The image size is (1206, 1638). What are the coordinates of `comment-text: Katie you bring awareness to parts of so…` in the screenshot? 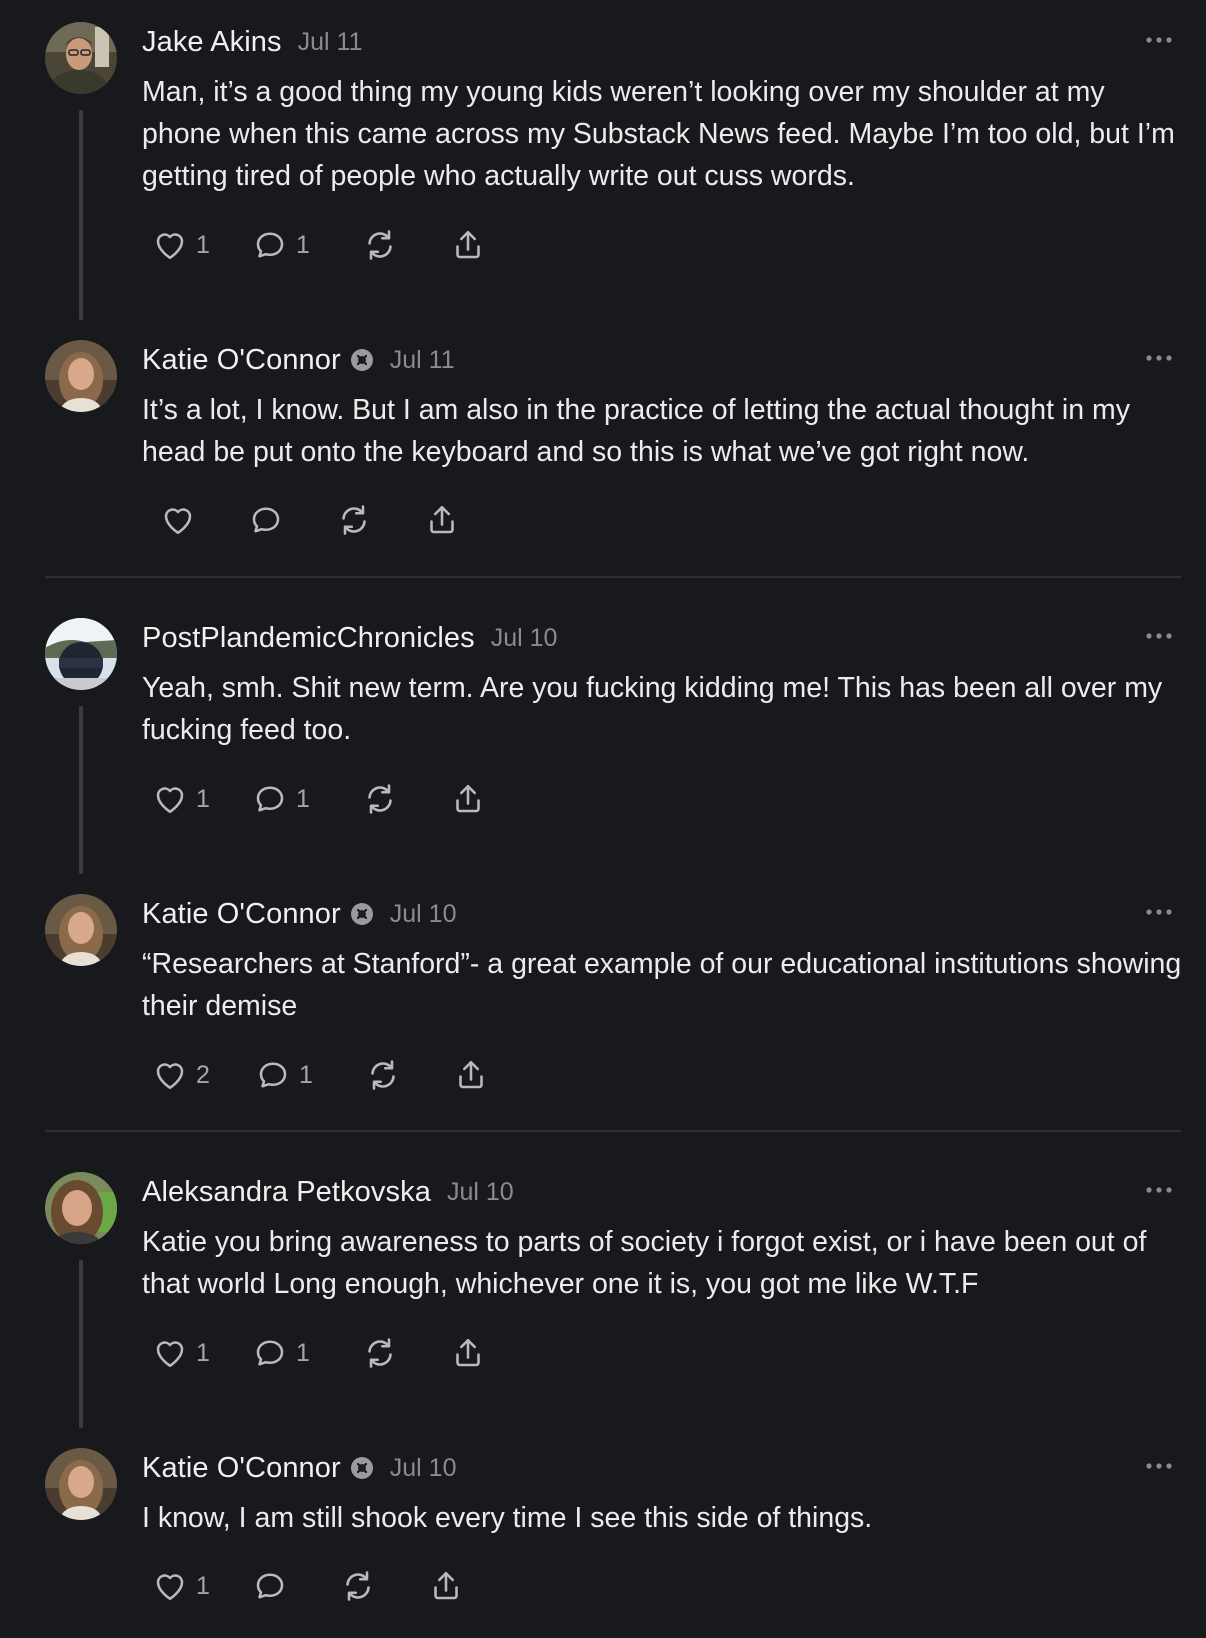 It's located at (644, 1263).